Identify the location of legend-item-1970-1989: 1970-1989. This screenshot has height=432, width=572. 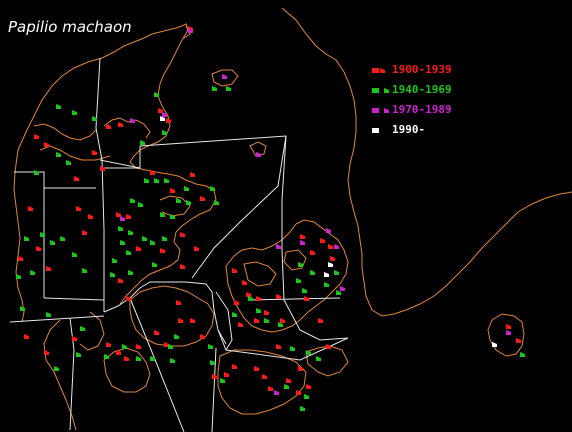
(433, 112).